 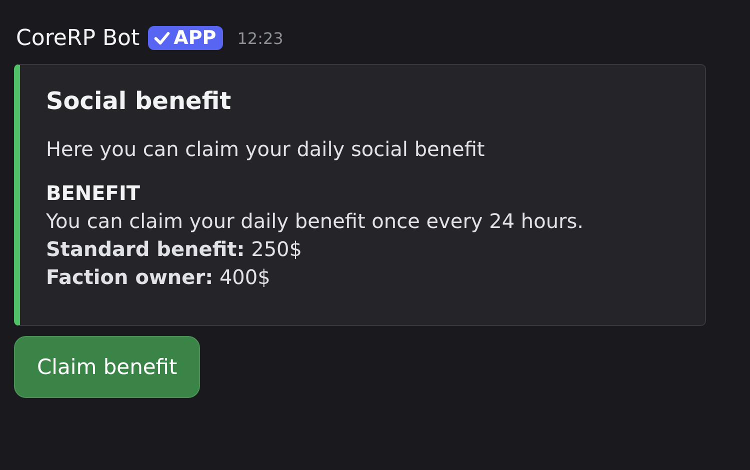 I want to click on claim-button: Claim benefit, so click(x=107, y=367).